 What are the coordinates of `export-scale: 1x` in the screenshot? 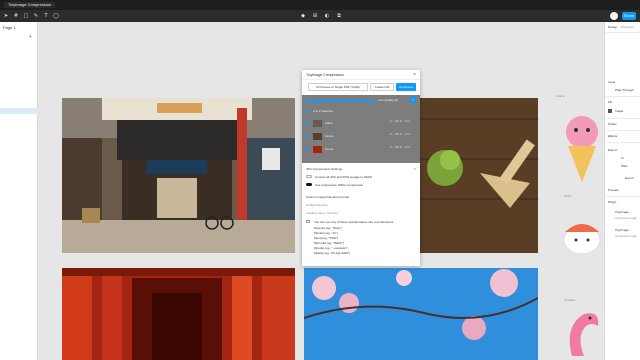 It's located at (622, 158).